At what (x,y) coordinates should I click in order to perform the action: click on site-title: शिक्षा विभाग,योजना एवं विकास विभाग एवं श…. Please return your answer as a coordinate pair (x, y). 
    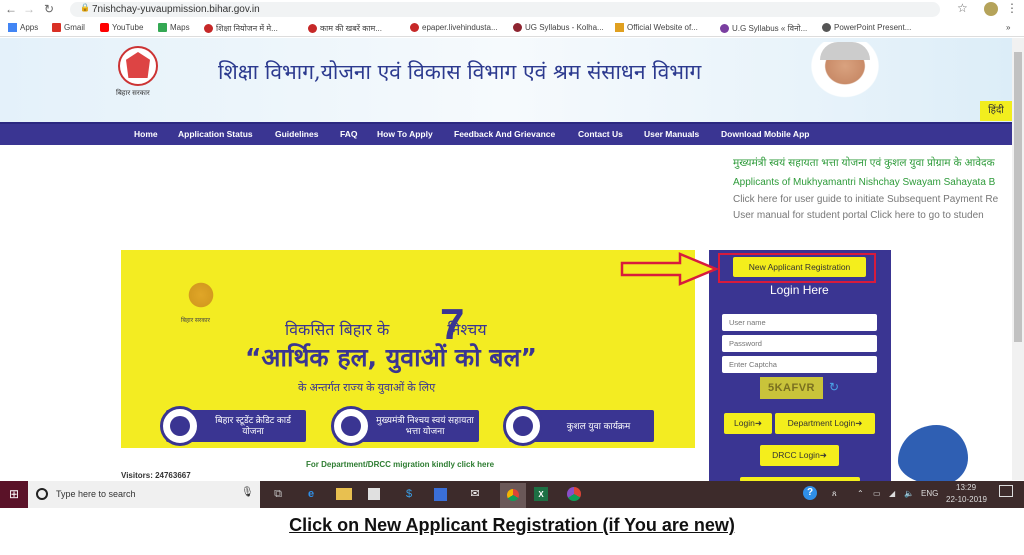
    Looking at the image, I should click on (460, 72).